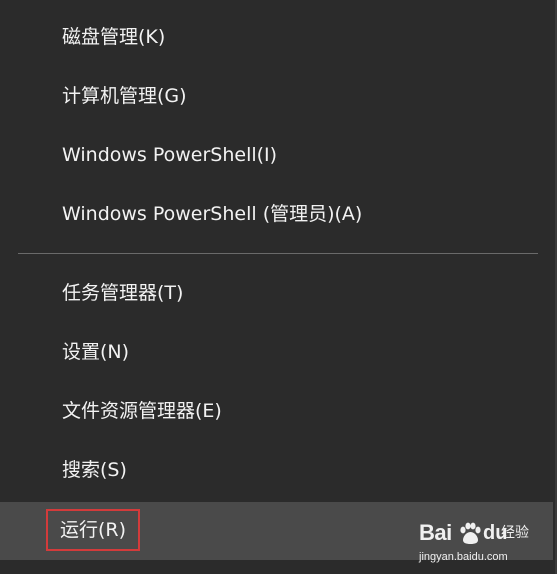  What do you see at coordinates (142, 411) in the screenshot?
I see `menu-item-label: 文件资源管理器(E)` at bounding box center [142, 411].